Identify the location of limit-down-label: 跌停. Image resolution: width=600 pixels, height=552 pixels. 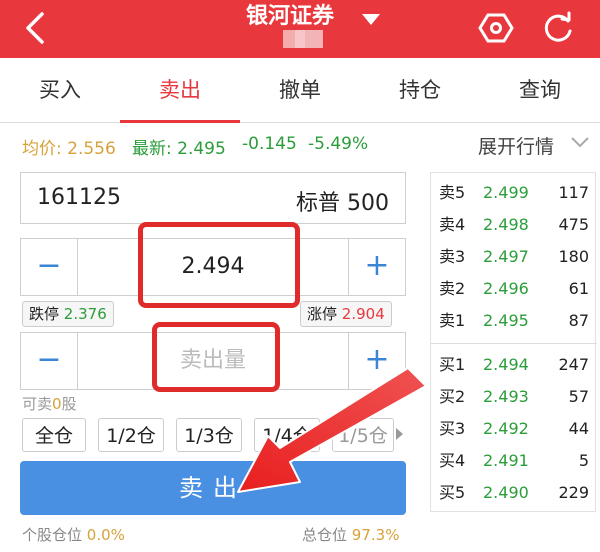
(44, 314).